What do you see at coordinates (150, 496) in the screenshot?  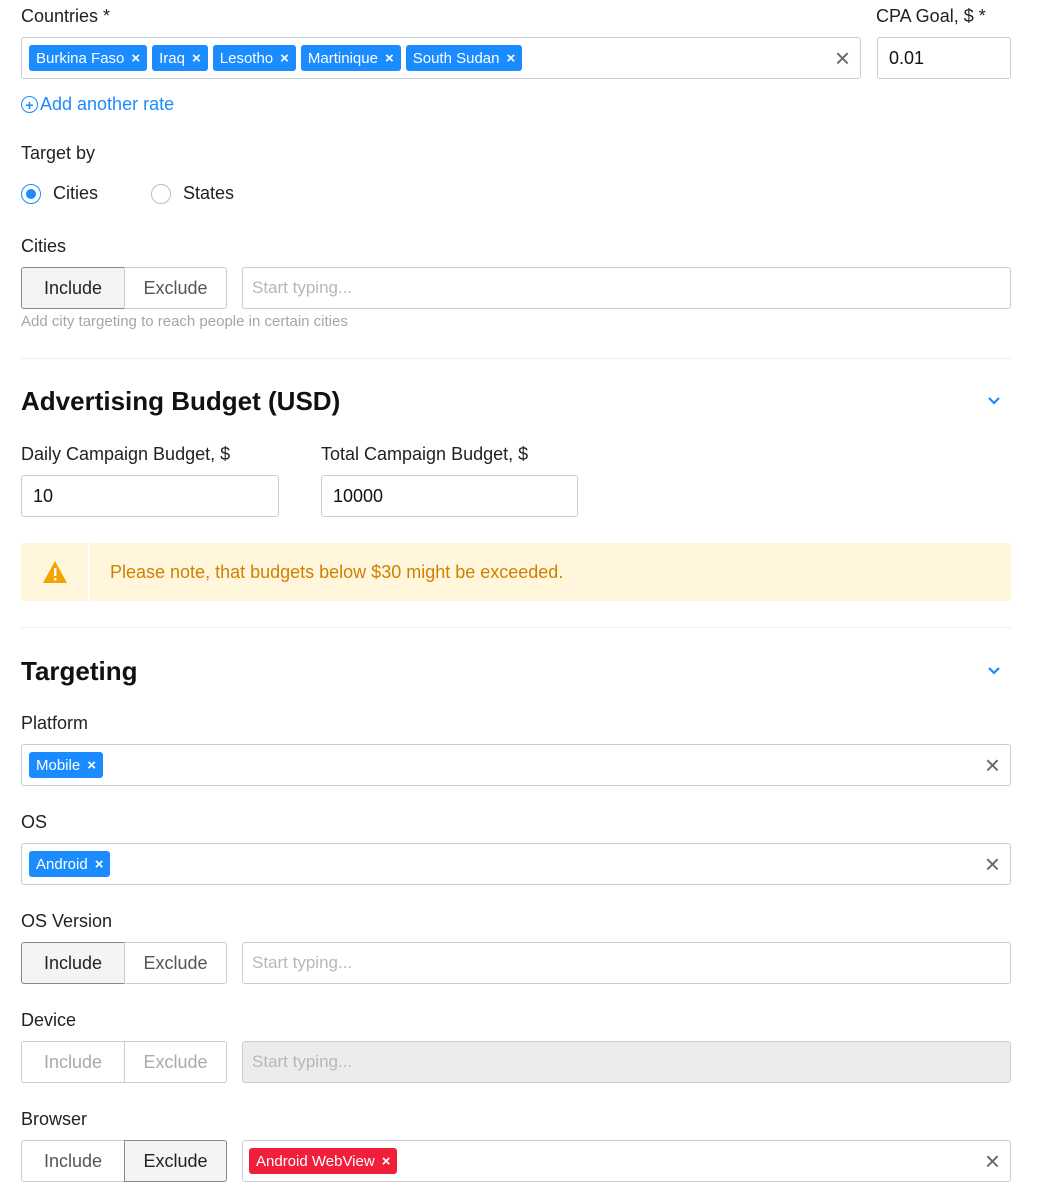 I see `daily-budget-input: 10` at bounding box center [150, 496].